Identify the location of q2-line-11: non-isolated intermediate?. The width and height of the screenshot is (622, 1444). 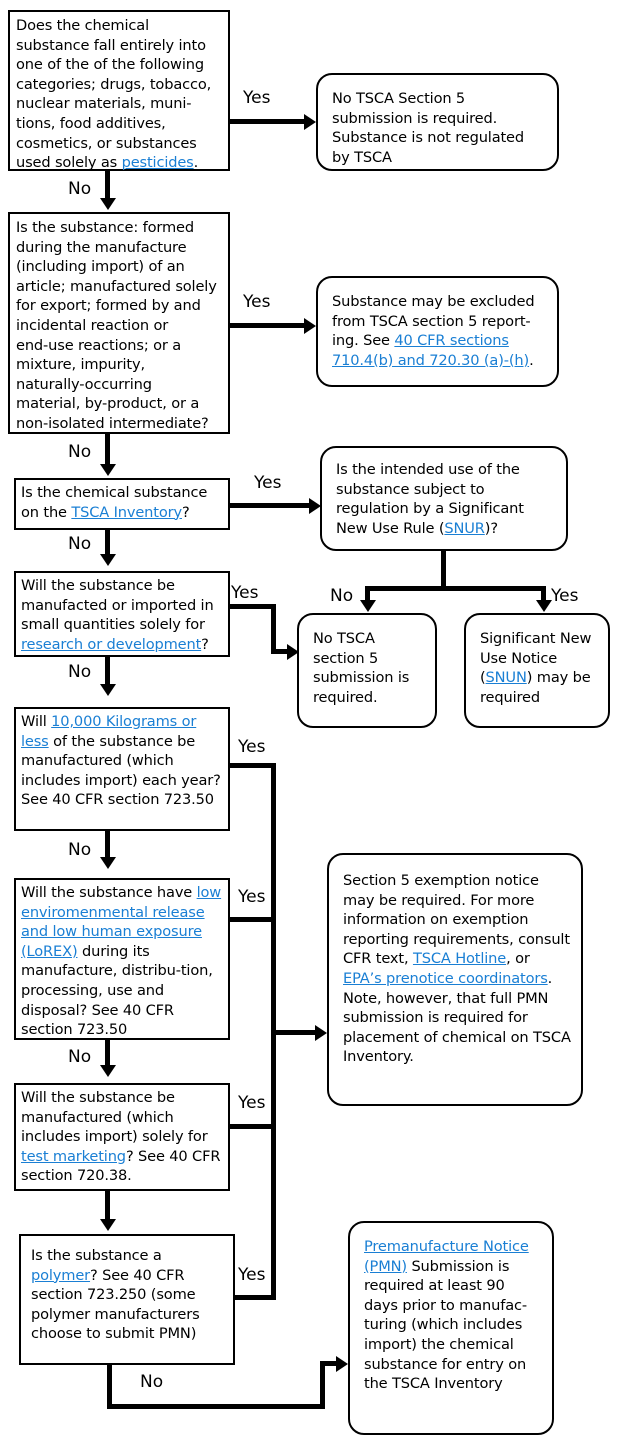
(112, 423).